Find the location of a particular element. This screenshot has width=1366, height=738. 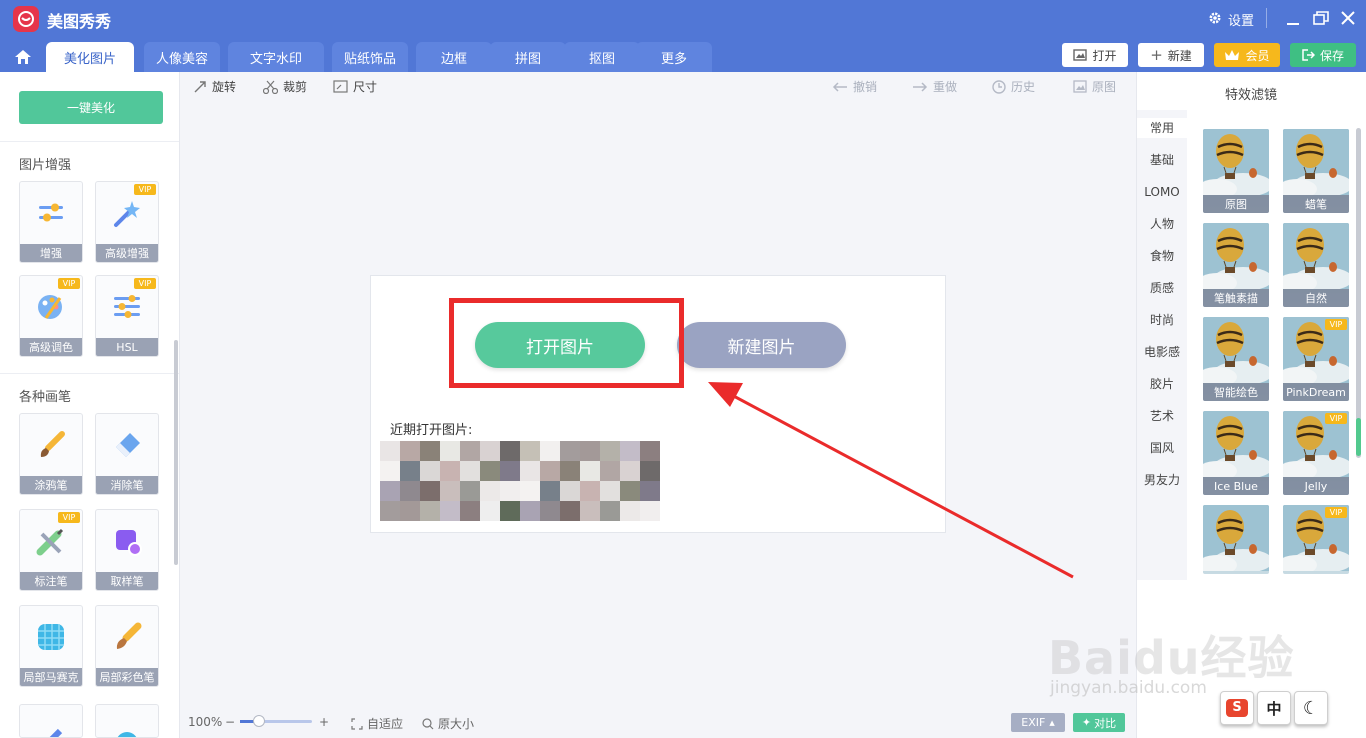

magnifier-icon is located at coordinates (428, 723).